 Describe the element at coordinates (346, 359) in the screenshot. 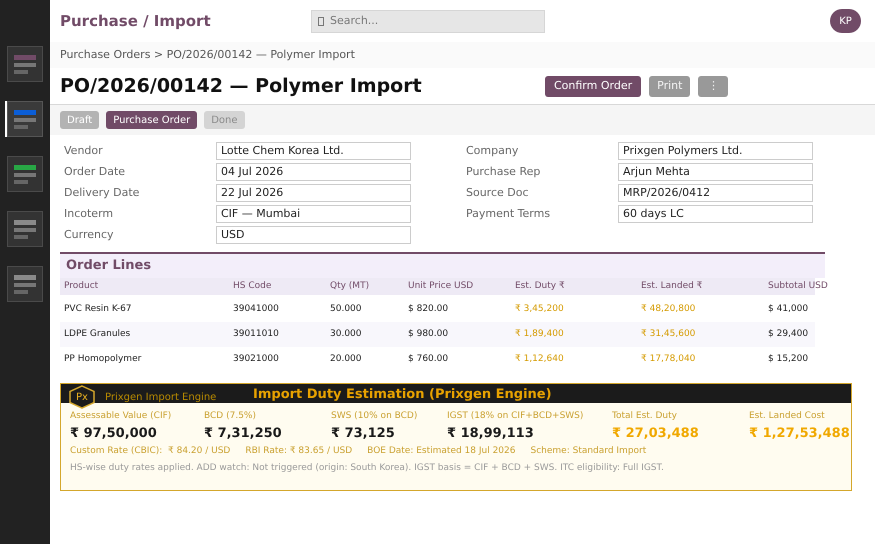

I see `table-cell-text: 20.000` at that location.